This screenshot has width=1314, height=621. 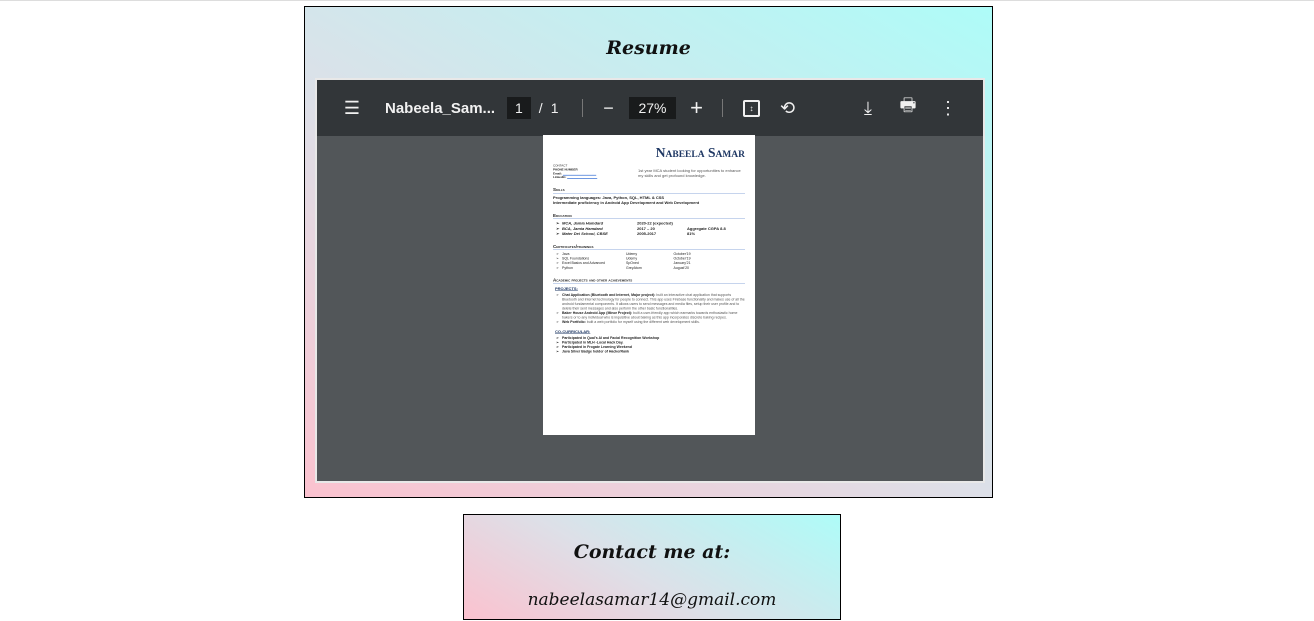 What do you see at coordinates (608, 108) in the screenshot?
I see `zoom-out-icon: −` at bounding box center [608, 108].